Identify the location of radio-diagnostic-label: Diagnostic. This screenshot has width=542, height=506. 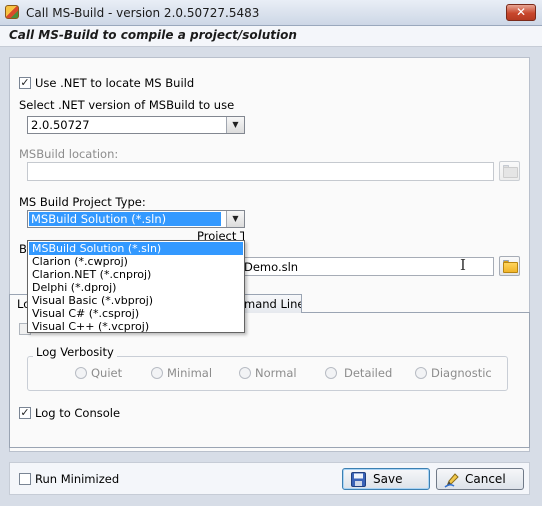
(461, 373).